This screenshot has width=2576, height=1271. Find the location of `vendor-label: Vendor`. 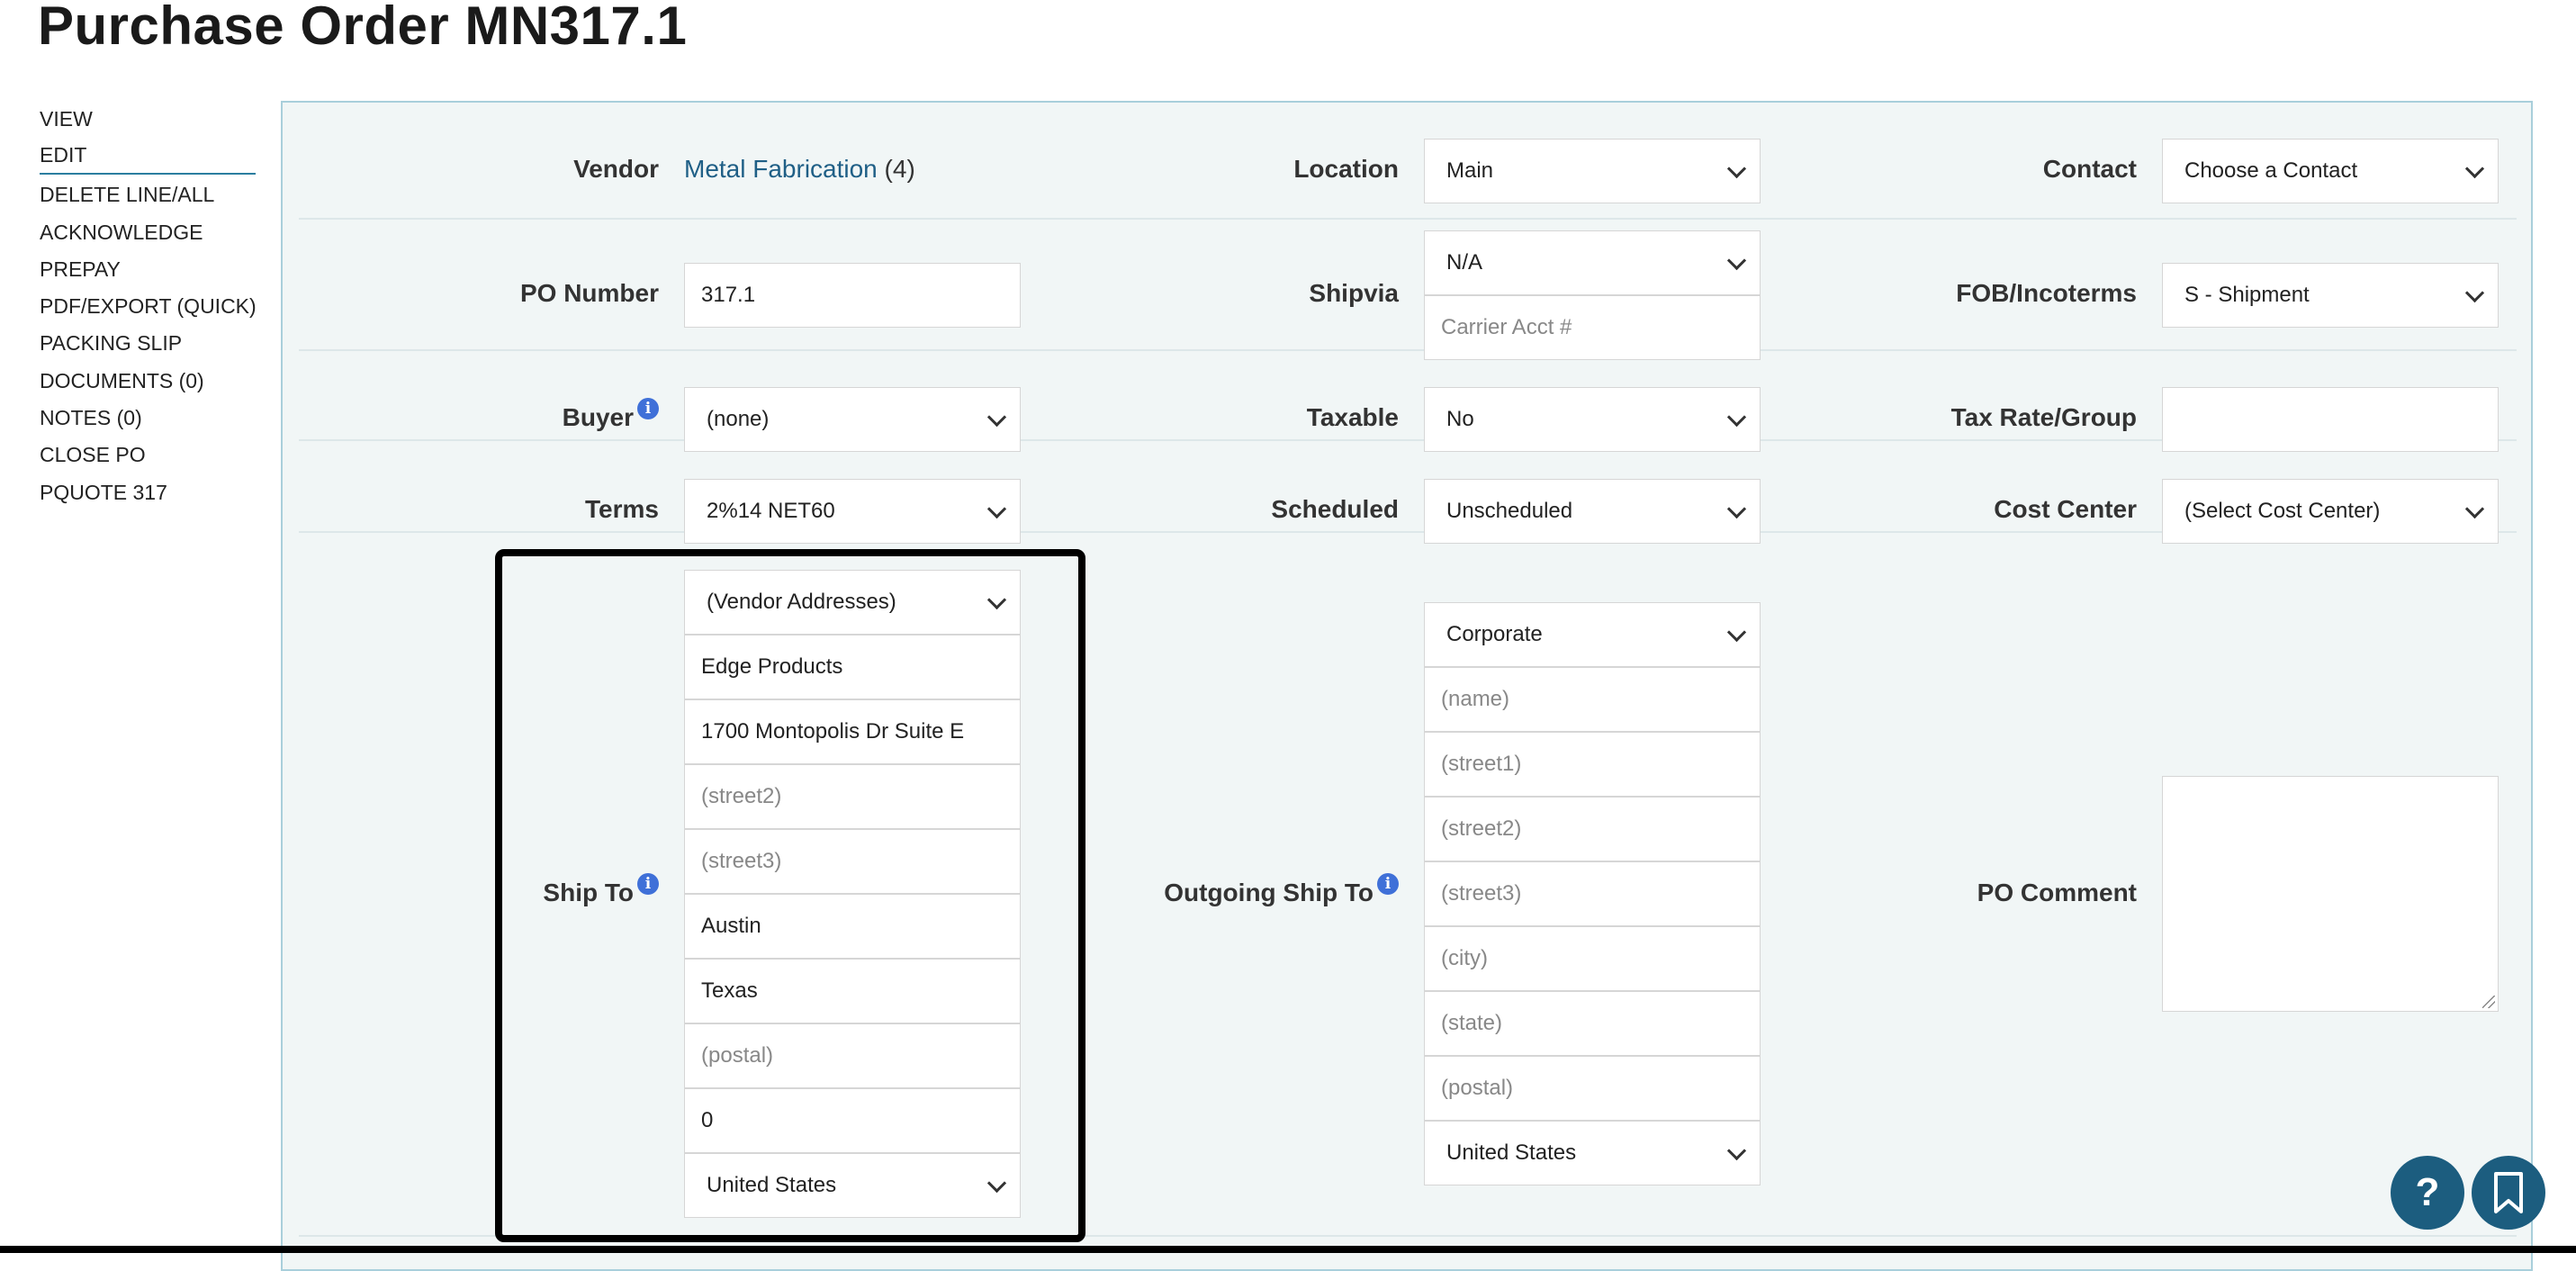

vendor-label: Vendor is located at coordinates (616, 169).